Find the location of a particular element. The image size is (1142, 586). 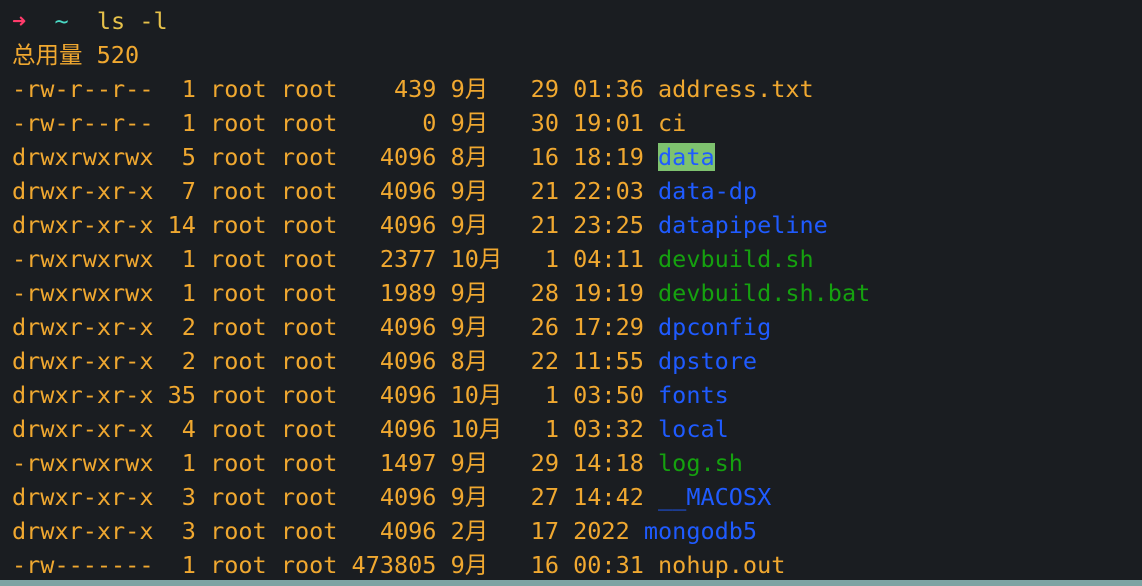

row-filename: dpconfig is located at coordinates (715, 327).